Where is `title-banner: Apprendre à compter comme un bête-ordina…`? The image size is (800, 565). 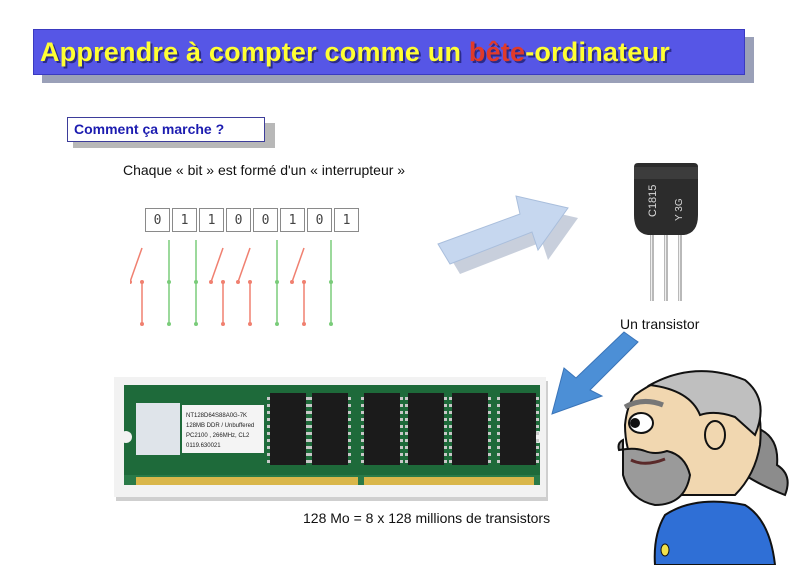
title-banner: Apprendre à compter comme un bête-ordina… is located at coordinates (389, 52).